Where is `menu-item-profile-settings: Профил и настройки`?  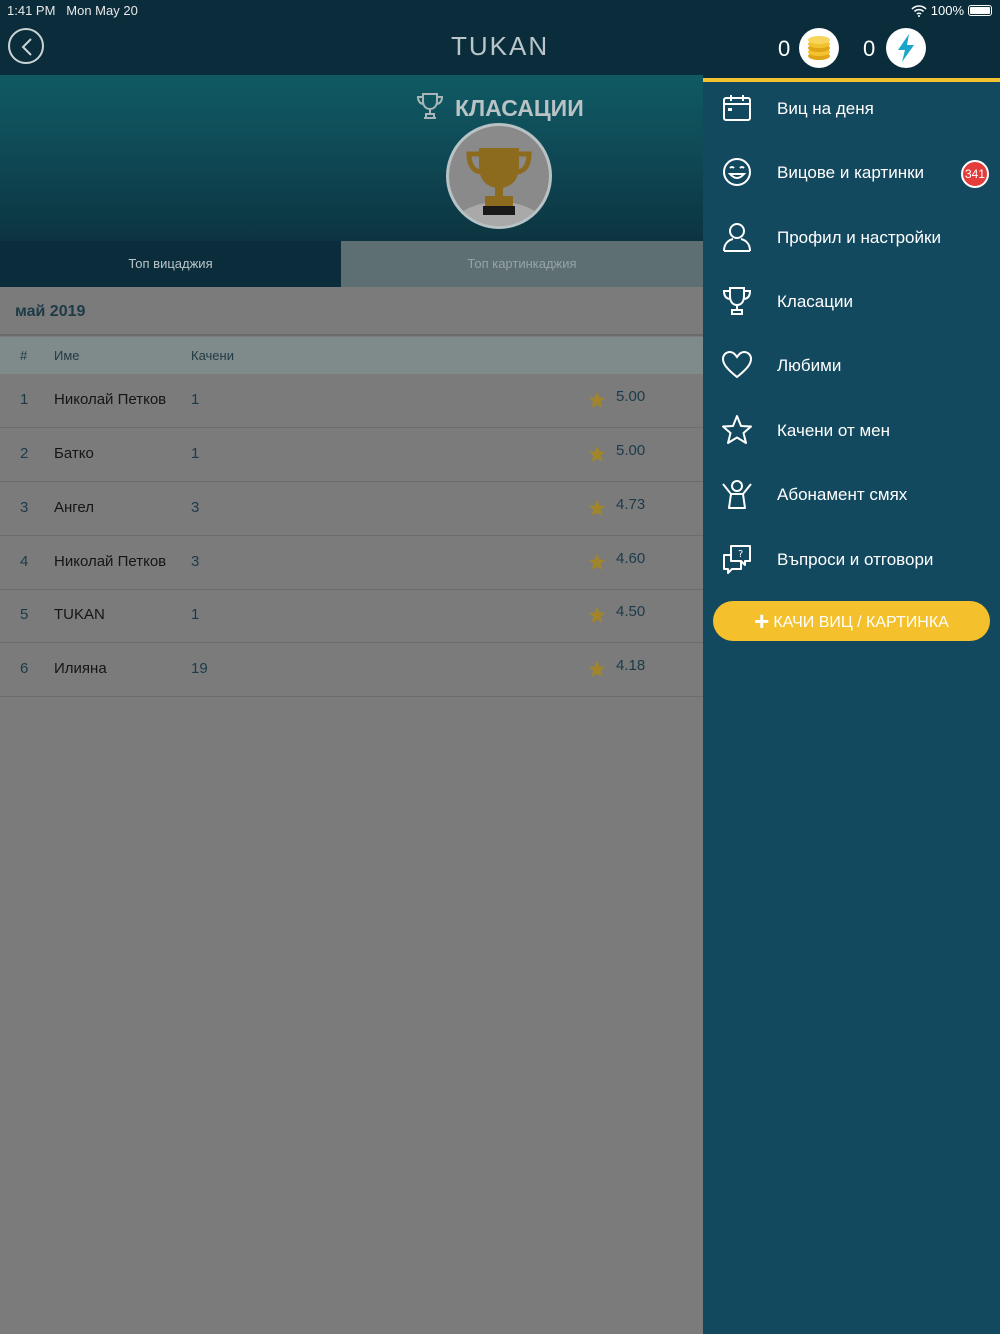 menu-item-profile-settings: Профил и настройки is located at coordinates (851, 239).